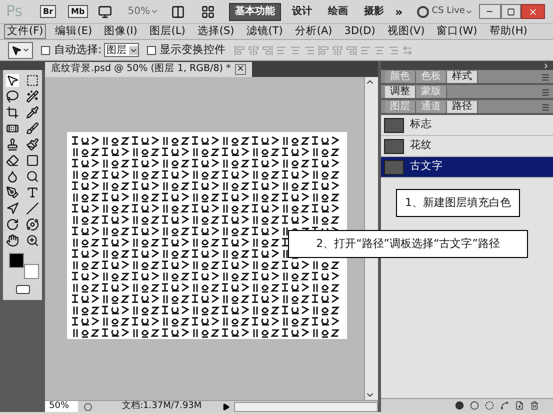 The image size is (553, 414). Describe the element at coordinates (32, 112) in the screenshot. I see `eyedropper-icon` at that location.